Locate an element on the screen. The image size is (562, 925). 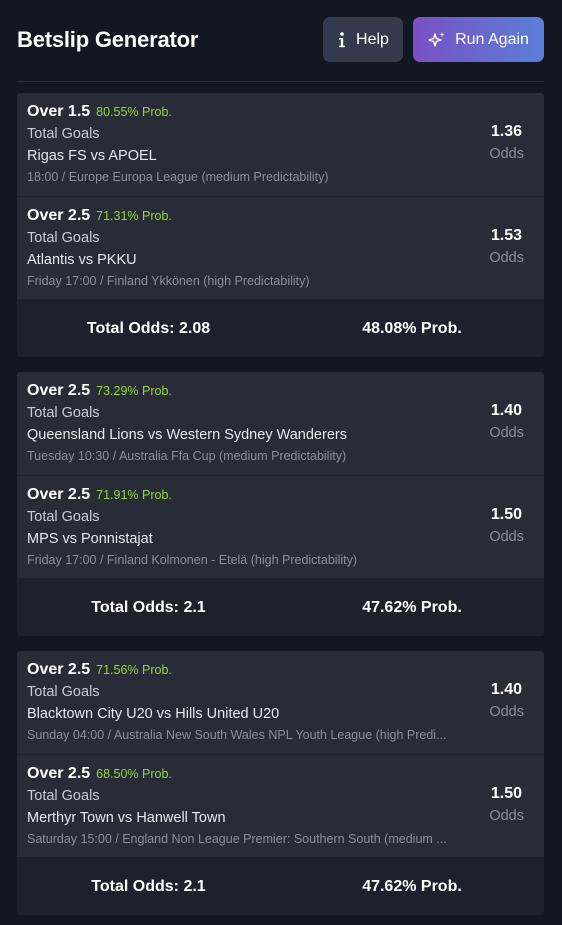
run-again-button: Run Again is located at coordinates (478, 39).